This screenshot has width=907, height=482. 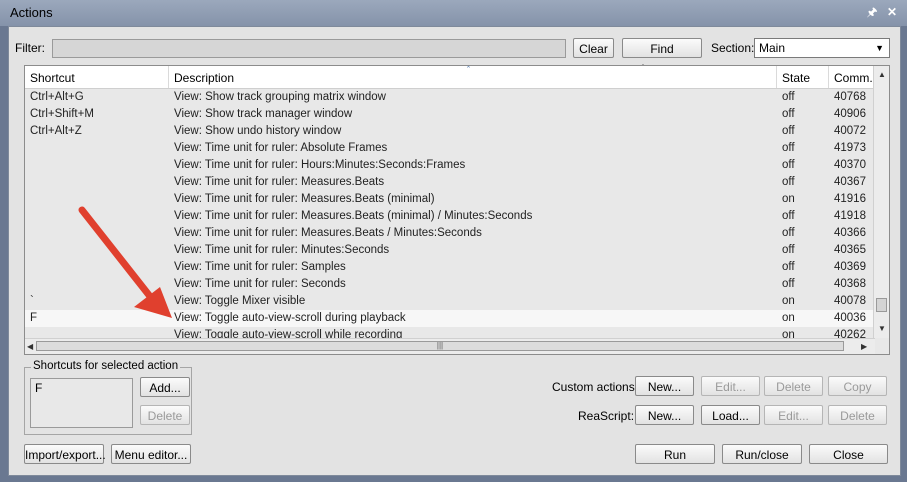 I want to click on annotation-arrow, so click(x=125, y=262).